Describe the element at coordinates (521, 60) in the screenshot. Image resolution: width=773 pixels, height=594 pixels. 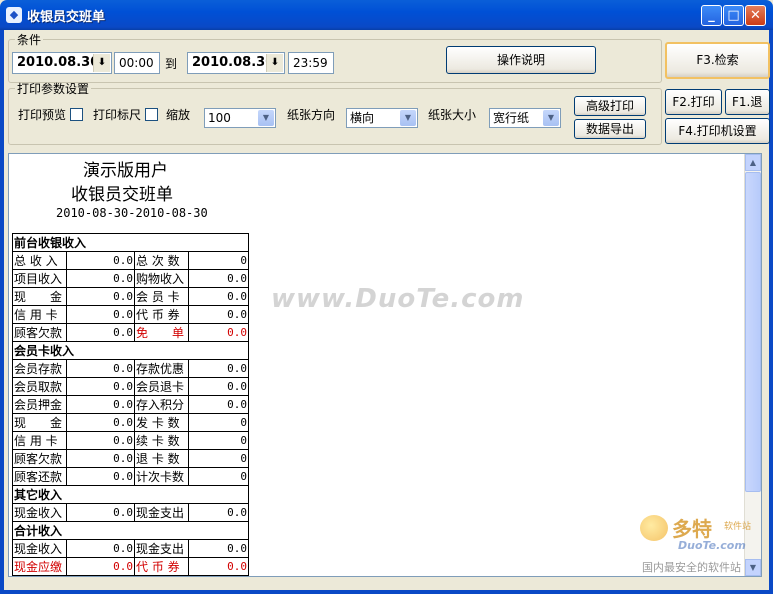
I see `help-button: 操作说明` at that location.